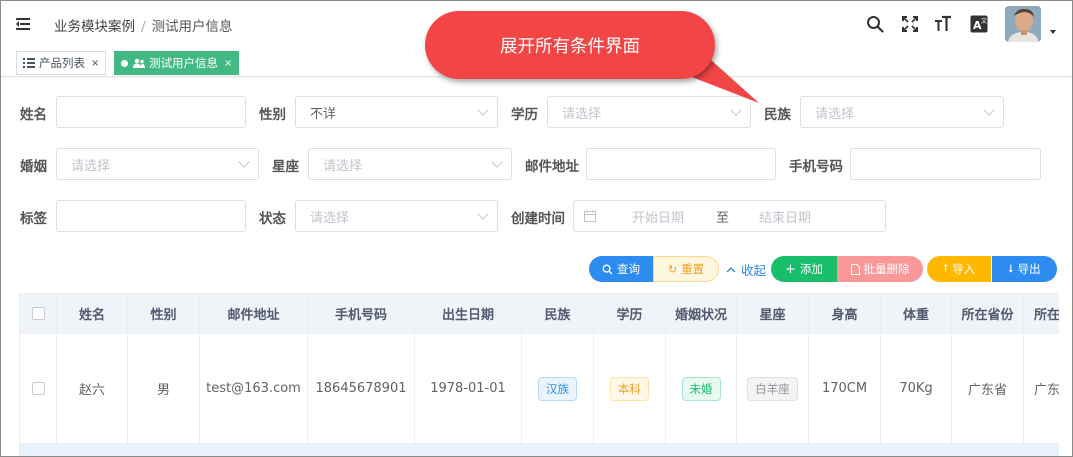 This screenshot has width=1073, height=457. What do you see at coordinates (988, 314) in the screenshot?
I see `column-header: 所在省份` at bounding box center [988, 314].